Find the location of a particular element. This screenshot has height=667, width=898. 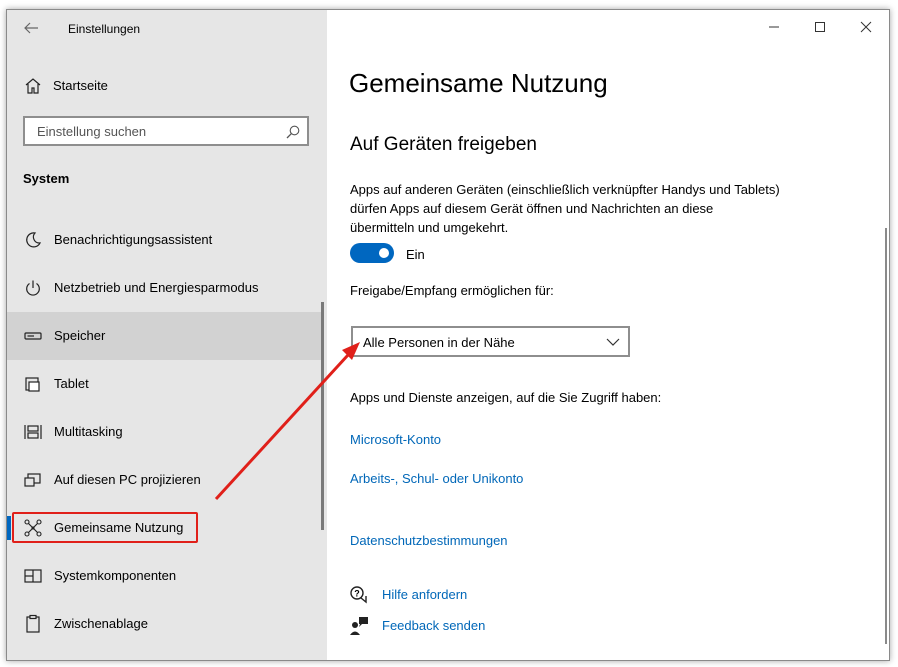

sidebar-item-label: Tablet is located at coordinates (71, 383).